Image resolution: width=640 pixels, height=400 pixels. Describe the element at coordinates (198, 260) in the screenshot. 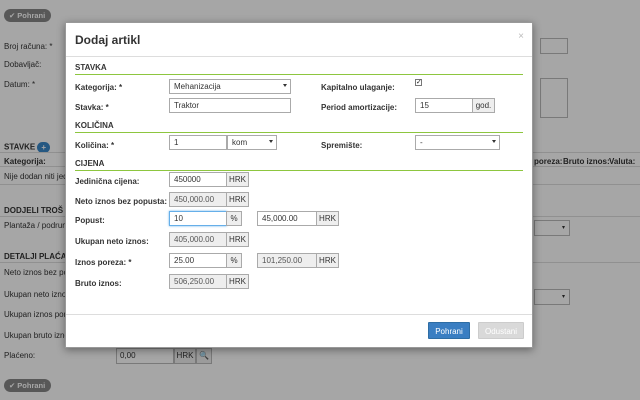

I see `tax-rate-input: 25.00` at that location.